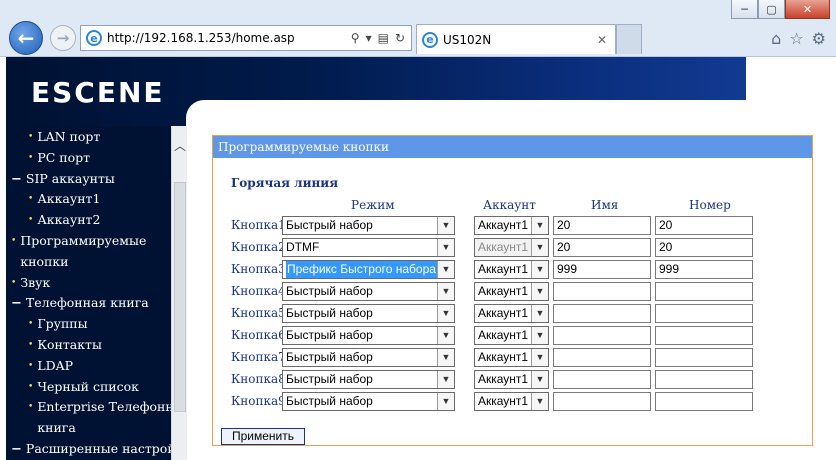  I want to click on sidebar-item: • Группы, so click(58, 324).